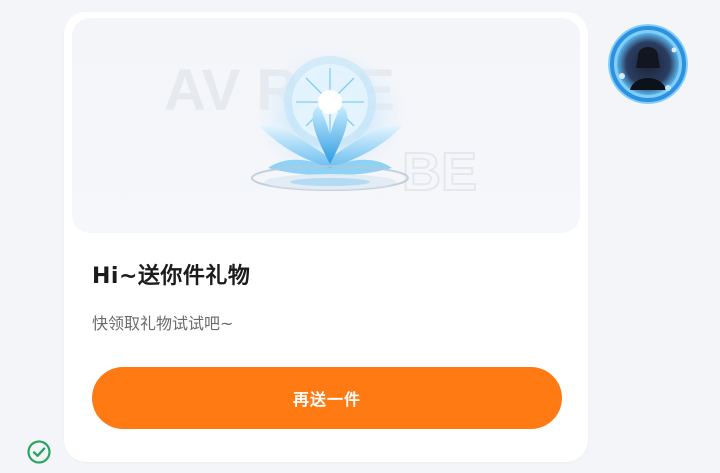  Describe the element at coordinates (163, 323) in the screenshot. I see `card-subtitle: 快领取礼物试试吧~` at that location.